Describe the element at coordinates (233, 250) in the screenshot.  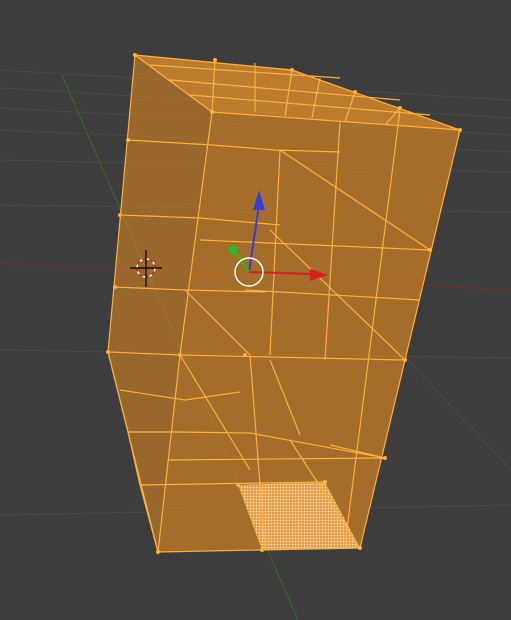
I see `y-arrow-icon` at that location.